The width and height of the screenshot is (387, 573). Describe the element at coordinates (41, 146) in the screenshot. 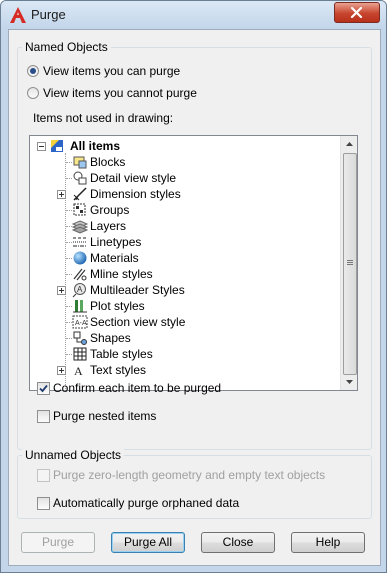

I see `collapse-icon` at that location.